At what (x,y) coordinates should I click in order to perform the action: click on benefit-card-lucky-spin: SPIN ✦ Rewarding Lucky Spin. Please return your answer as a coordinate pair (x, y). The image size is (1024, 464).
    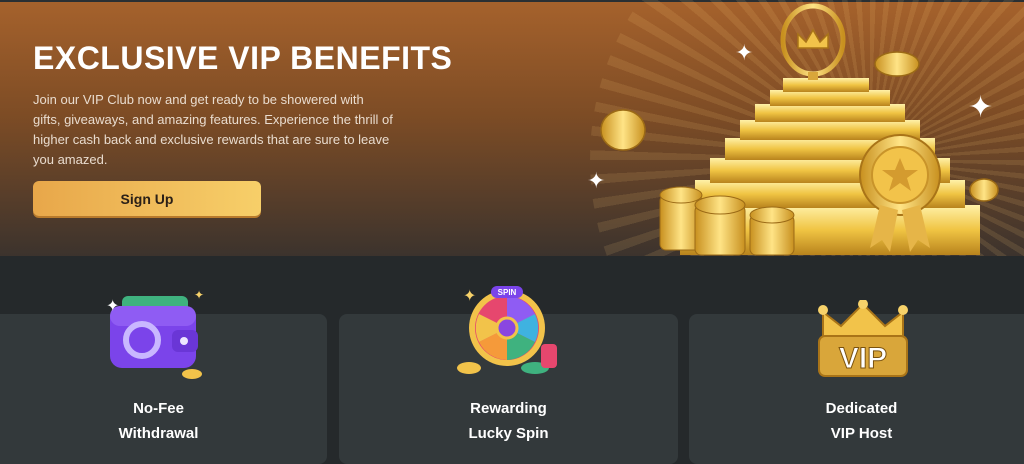
    Looking at the image, I should click on (508, 375).